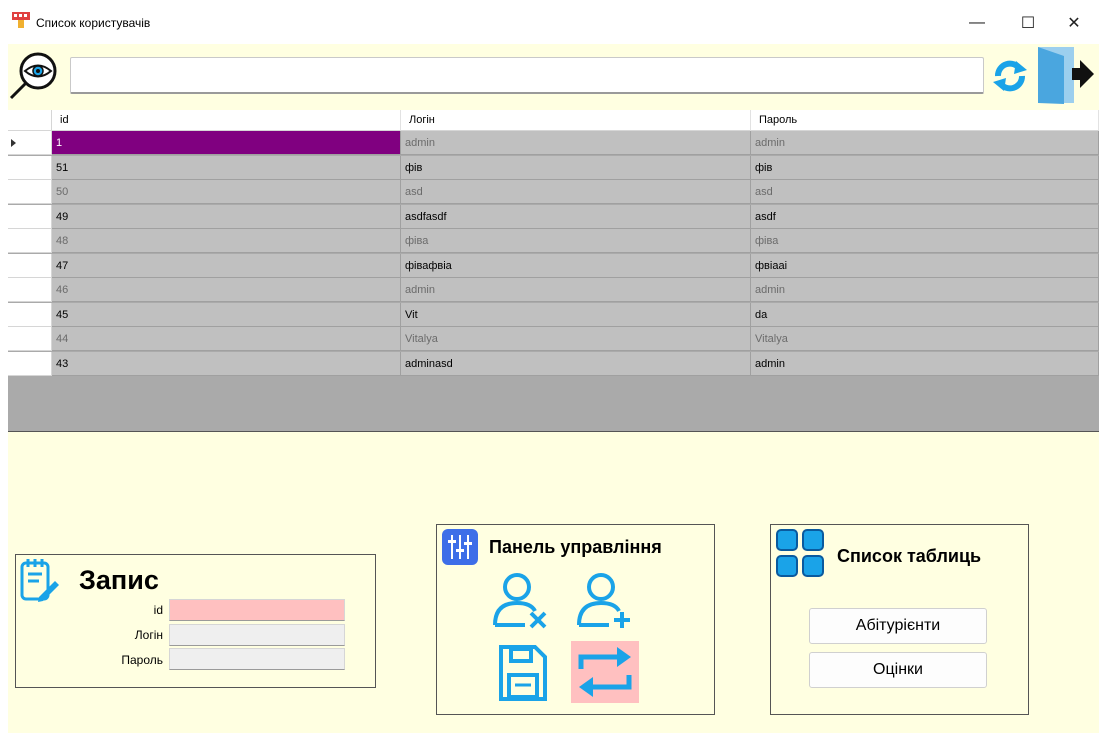 Image resolution: width=1099 pixels, height=733 pixels. I want to click on user-remove-icon, so click(521, 600).